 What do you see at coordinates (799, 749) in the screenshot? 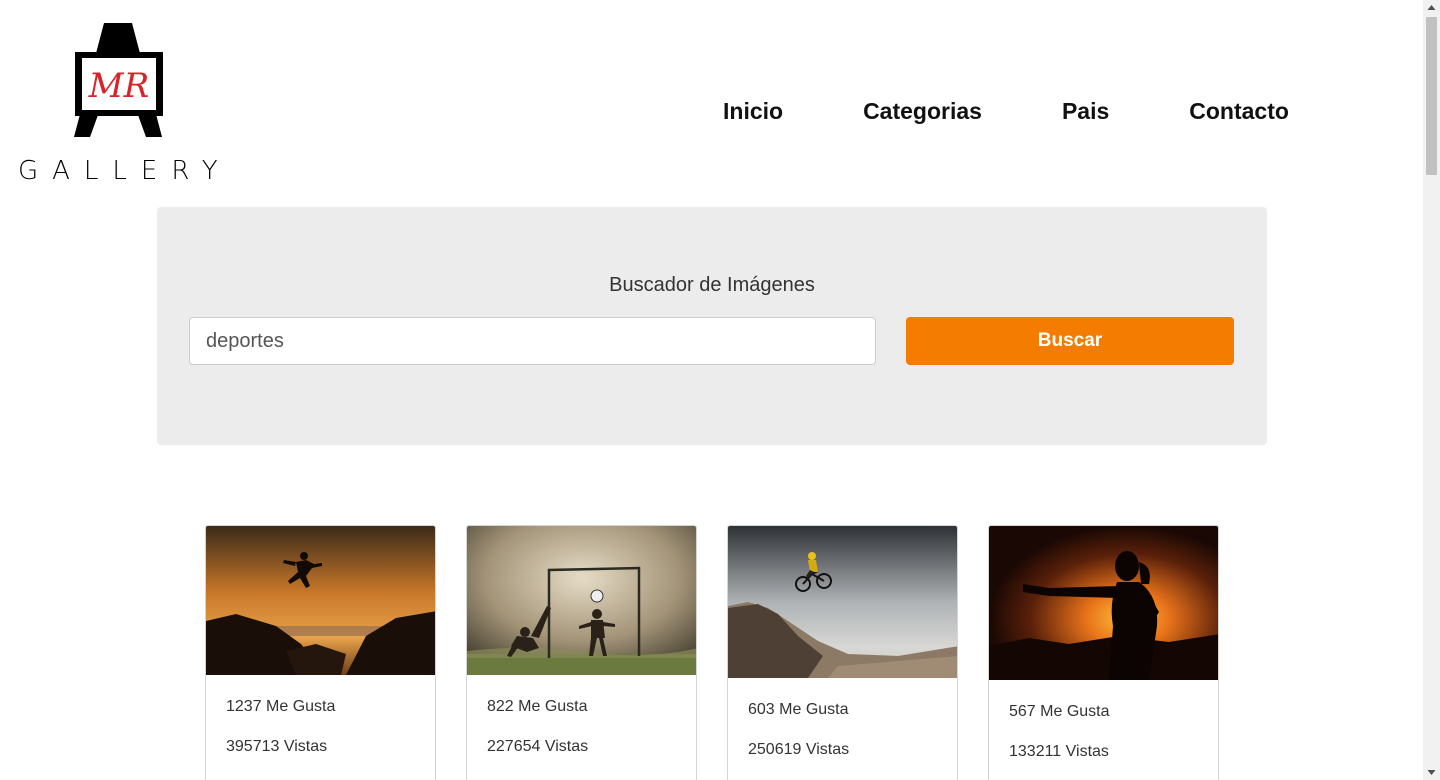
I see `views-count: 250619 Vistas` at bounding box center [799, 749].